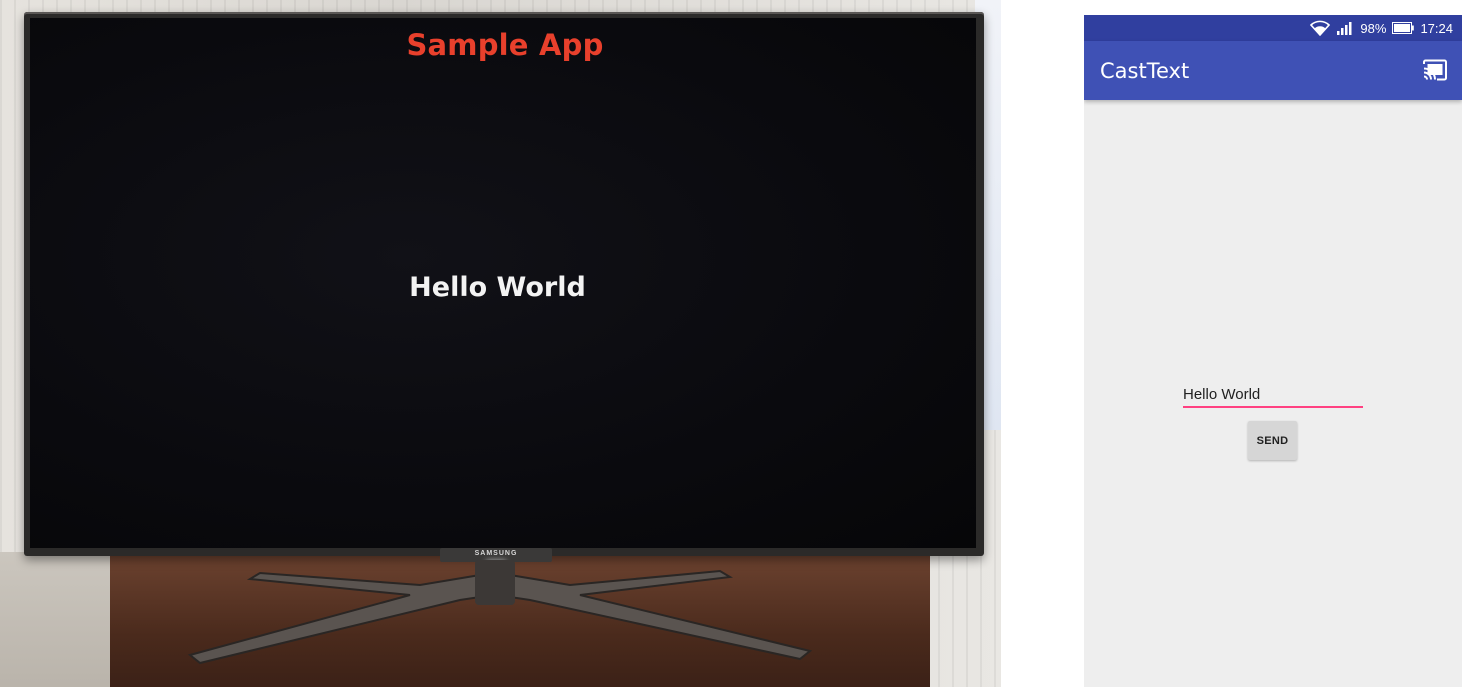  I want to click on battery-icon, so click(1403, 28).